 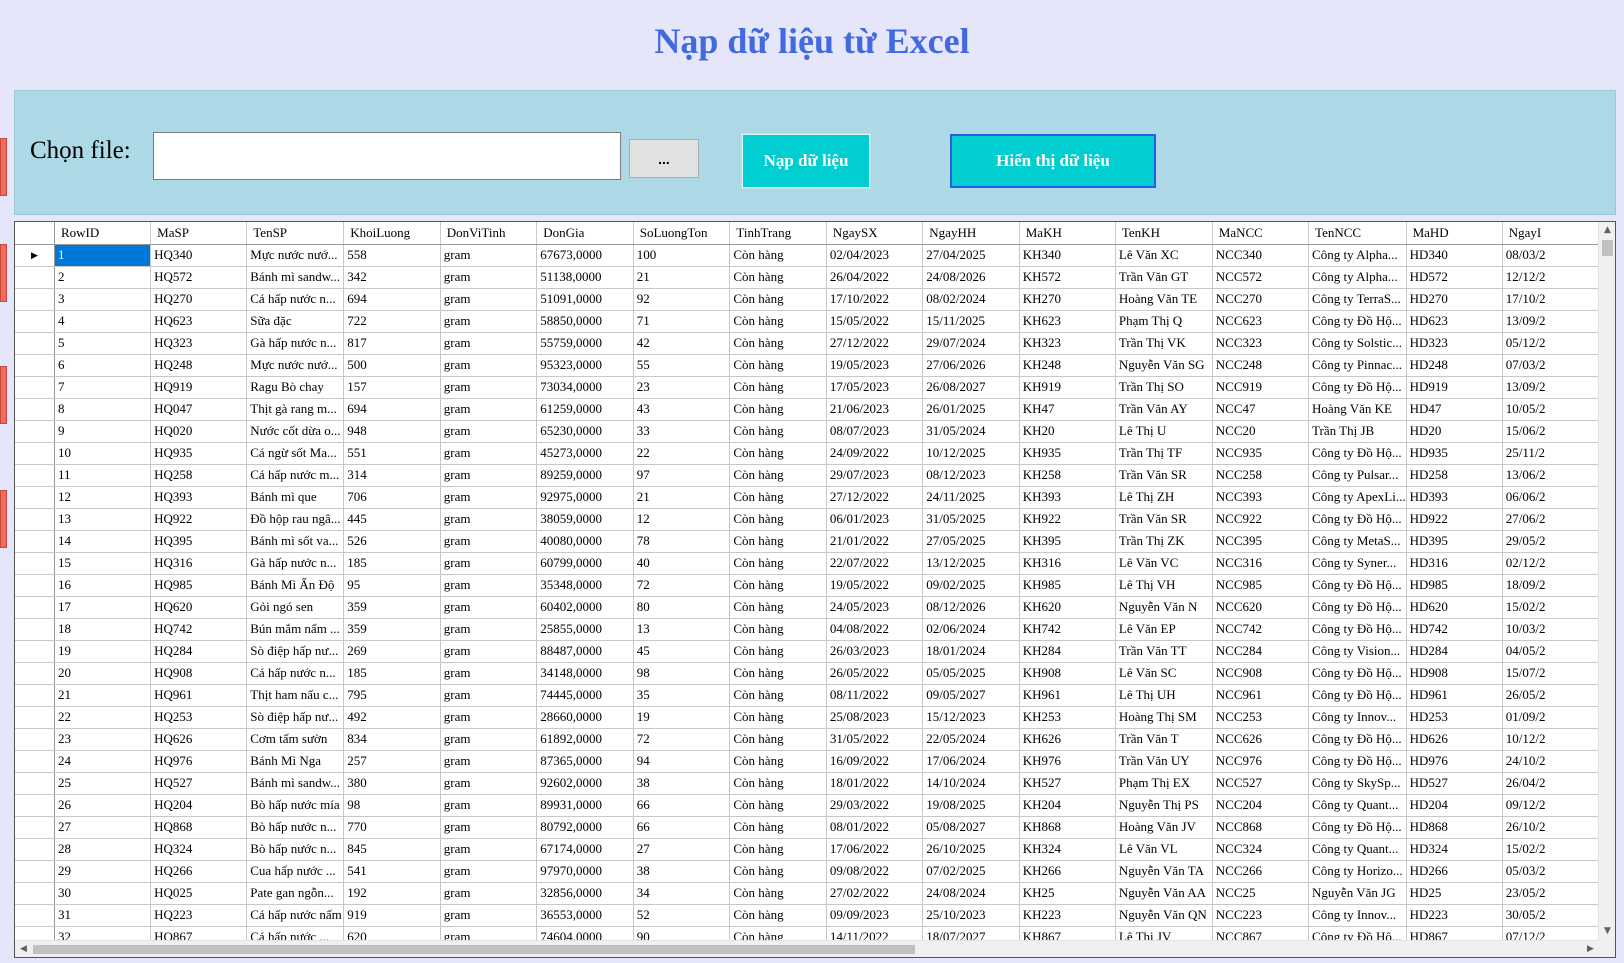 What do you see at coordinates (1454, 651) in the screenshot?
I see `table-cell: HD284` at bounding box center [1454, 651].